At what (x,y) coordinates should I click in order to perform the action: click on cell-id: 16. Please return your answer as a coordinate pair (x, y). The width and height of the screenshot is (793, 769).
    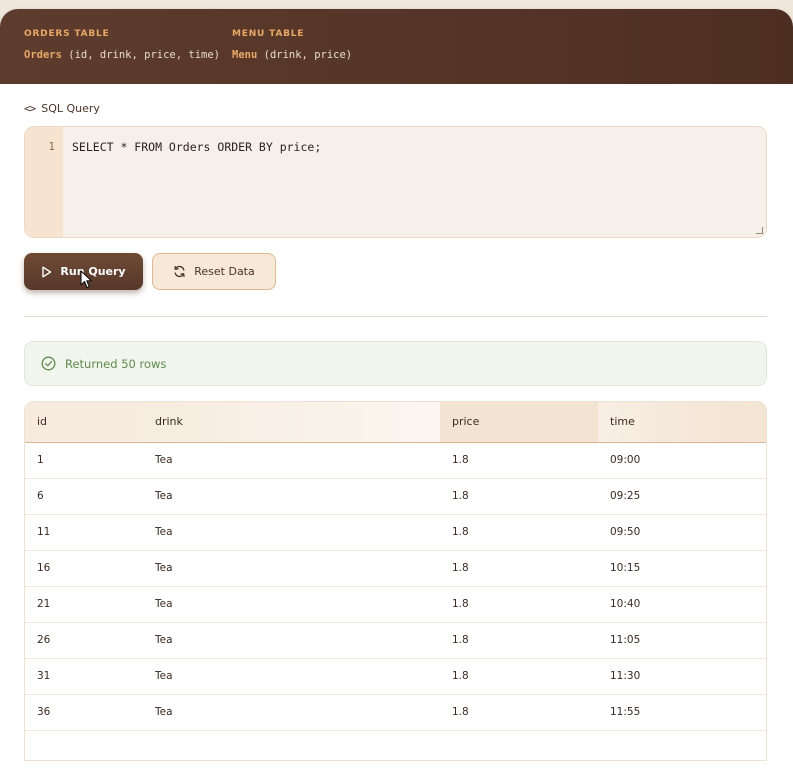
    Looking at the image, I should click on (84, 568).